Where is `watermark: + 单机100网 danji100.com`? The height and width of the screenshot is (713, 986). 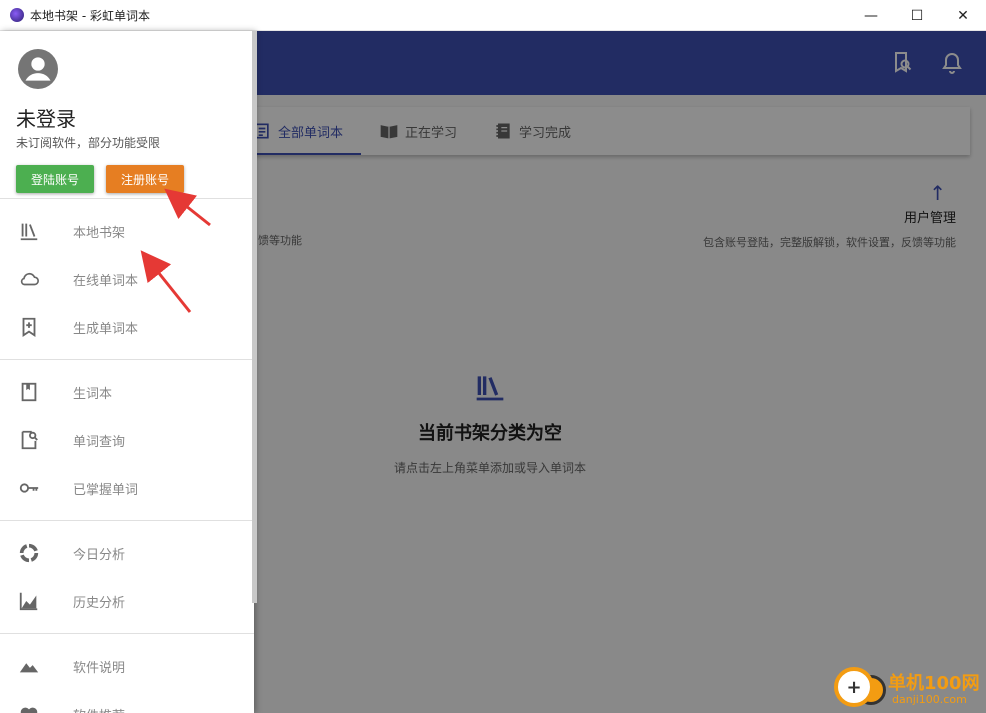 watermark: + 单机100网 danji100.com is located at coordinates (906, 688).